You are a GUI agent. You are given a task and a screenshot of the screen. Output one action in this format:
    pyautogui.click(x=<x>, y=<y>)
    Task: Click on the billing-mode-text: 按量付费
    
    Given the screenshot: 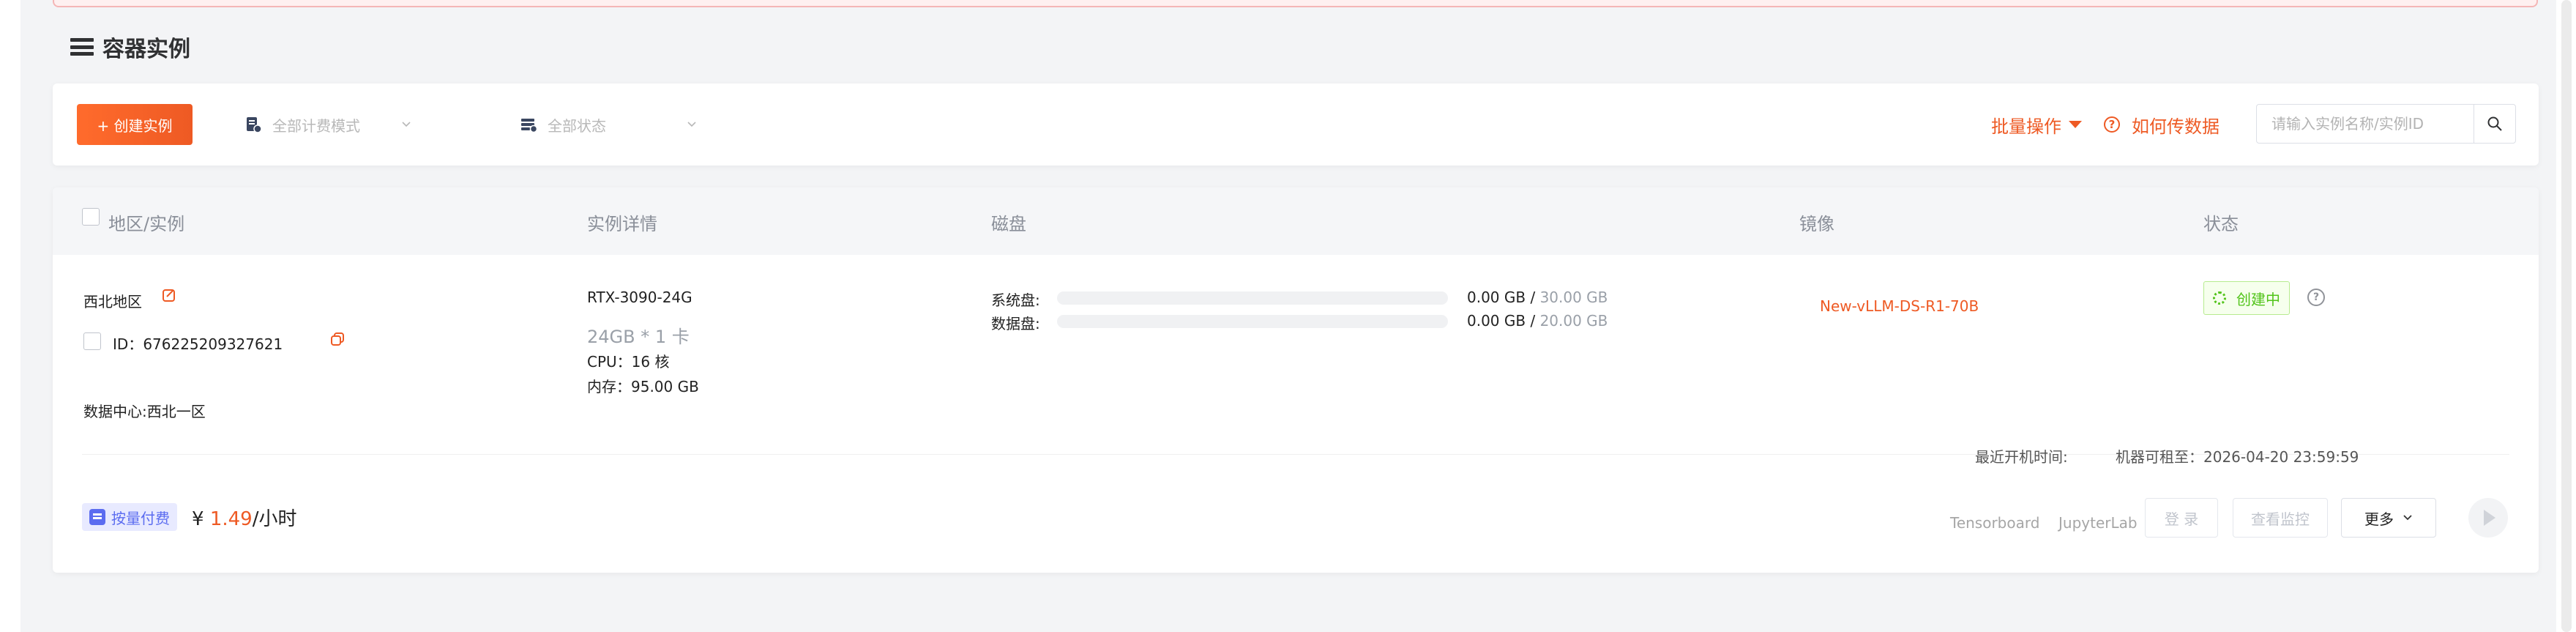 What is the action you would take?
    pyautogui.click(x=140, y=518)
    